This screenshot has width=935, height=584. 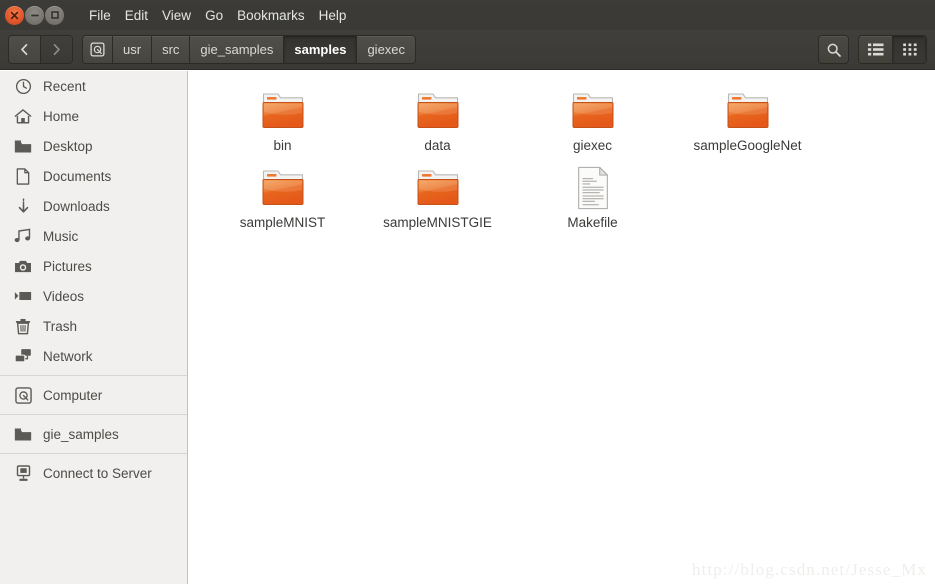 I want to click on sidebar-label: Network, so click(x=68, y=356).